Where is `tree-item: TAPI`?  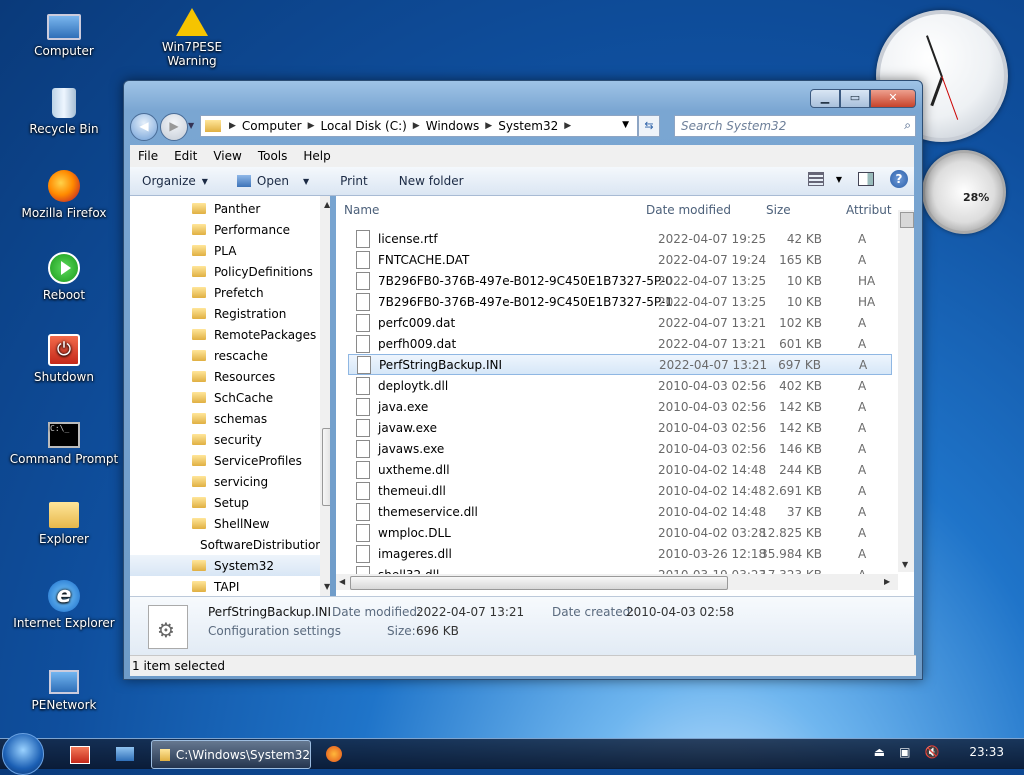 tree-item: TAPI is located at coordinates (225, 586).